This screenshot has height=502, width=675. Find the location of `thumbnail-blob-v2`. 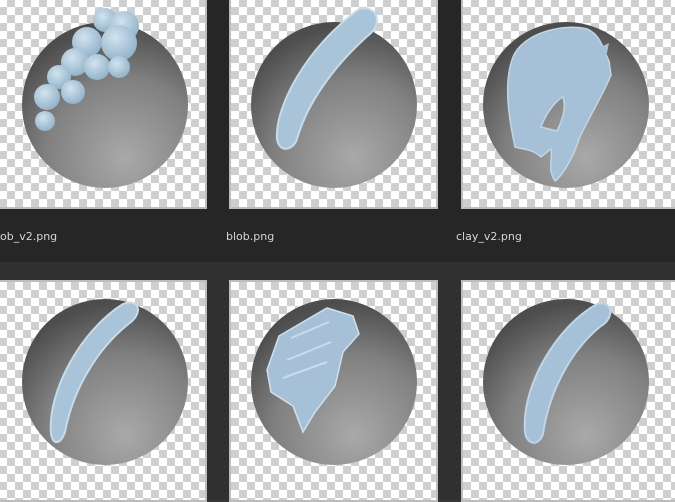

thumbnail-blob-v2 is located at coordinates (103, 104).